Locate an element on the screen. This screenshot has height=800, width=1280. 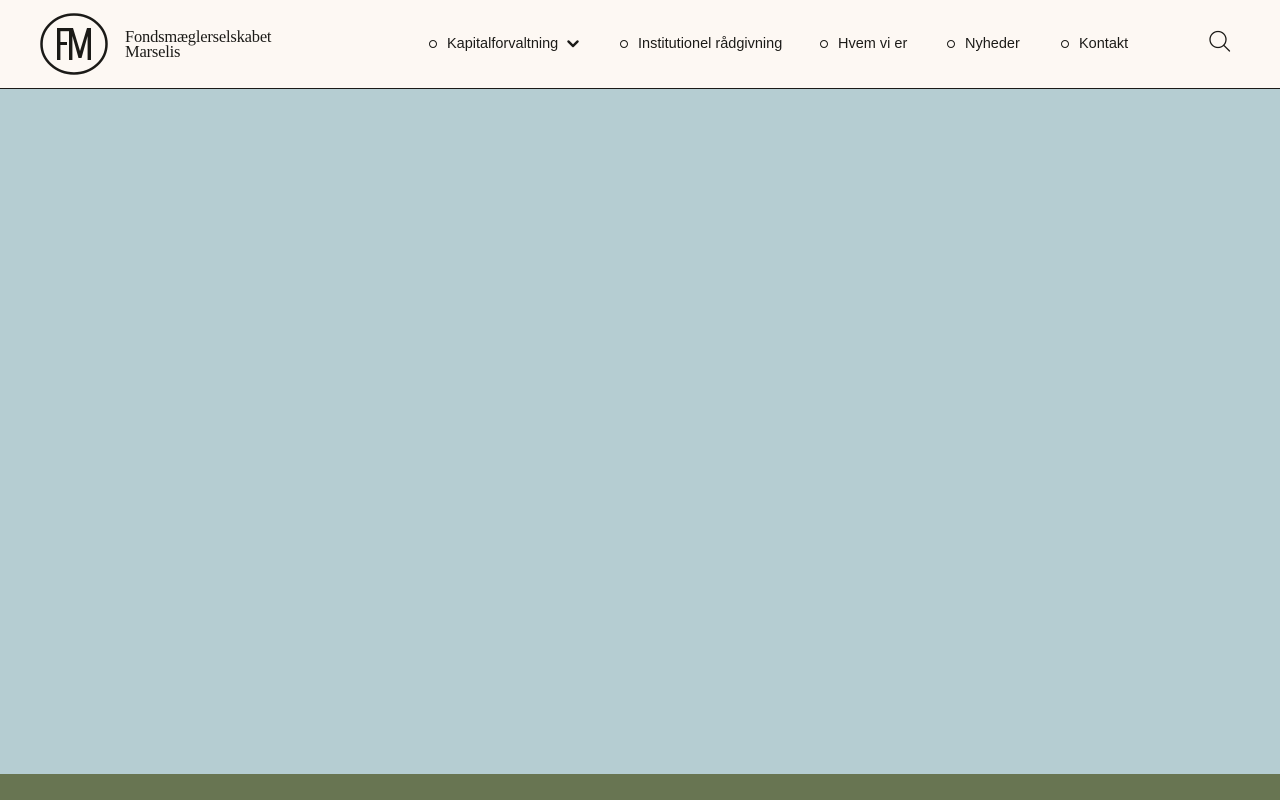
nav-item-kapitalforvaltning: Kapitalforvaltning is located at coordinates (504, 44).